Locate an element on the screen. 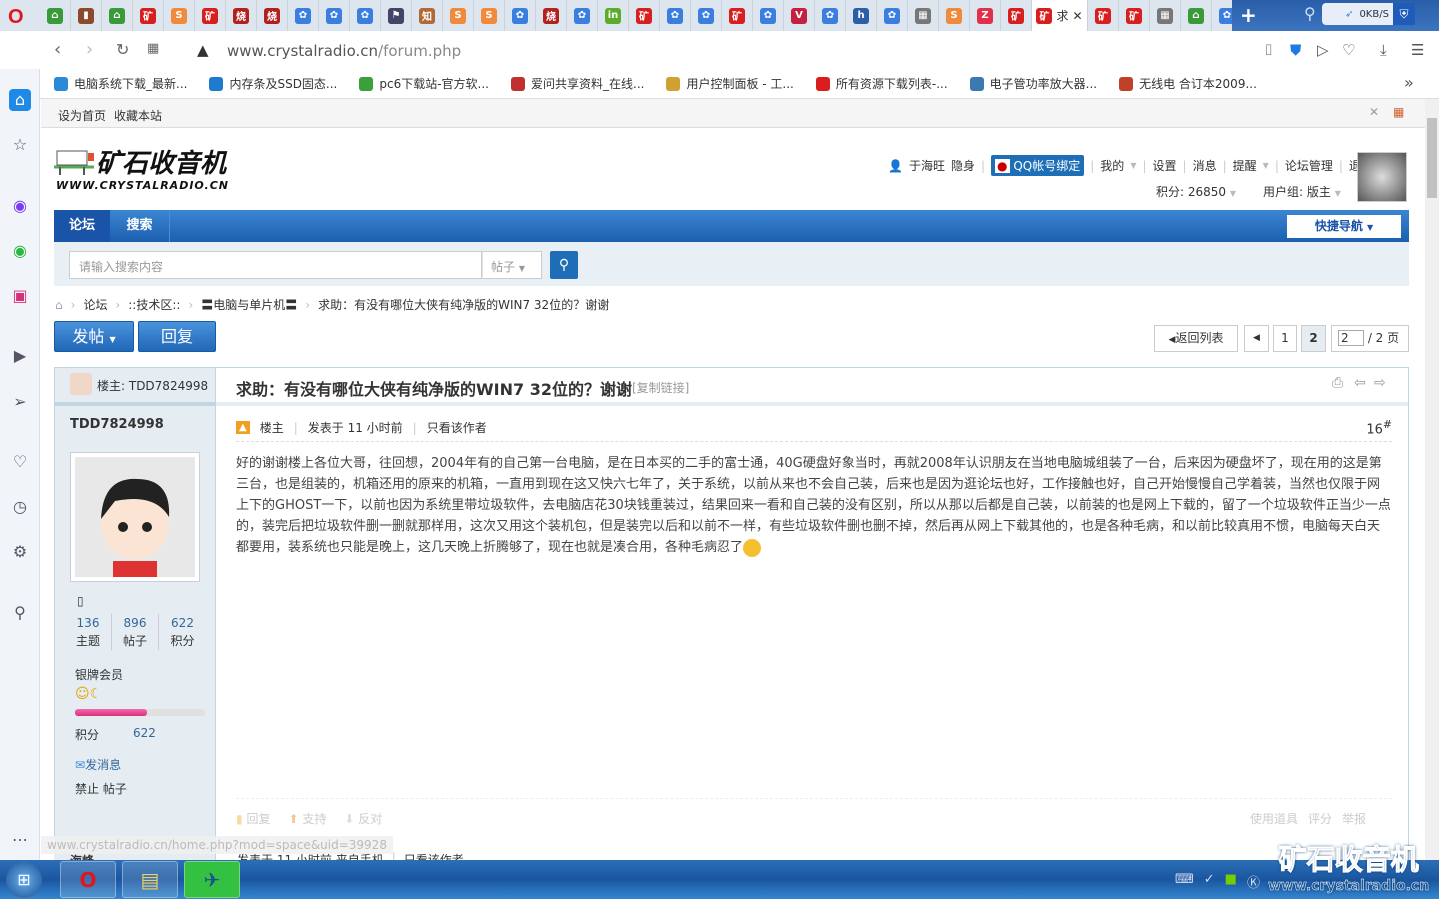 This screenshot has width=1439, height=899. only-author-link: 只看该作者 is located at coordinates (457, 427).